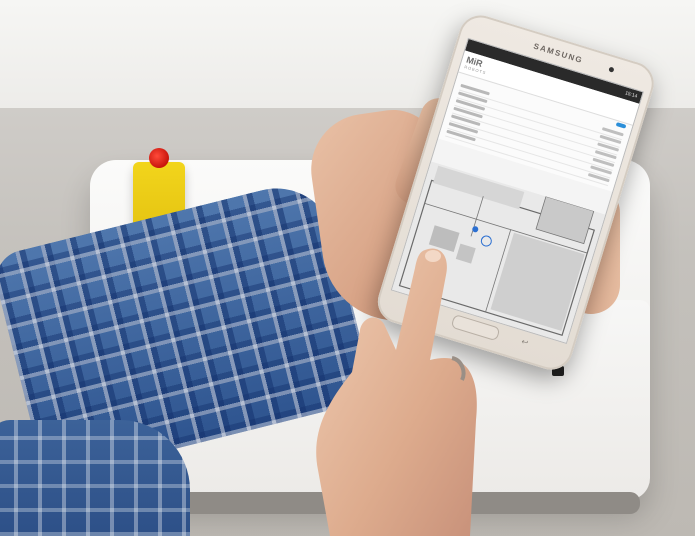 This screenshot has height=536, width=695. What do you see at coordinates (433, 256) in the screenshot?
I see `fingertip` at bounding box center [433, 256].